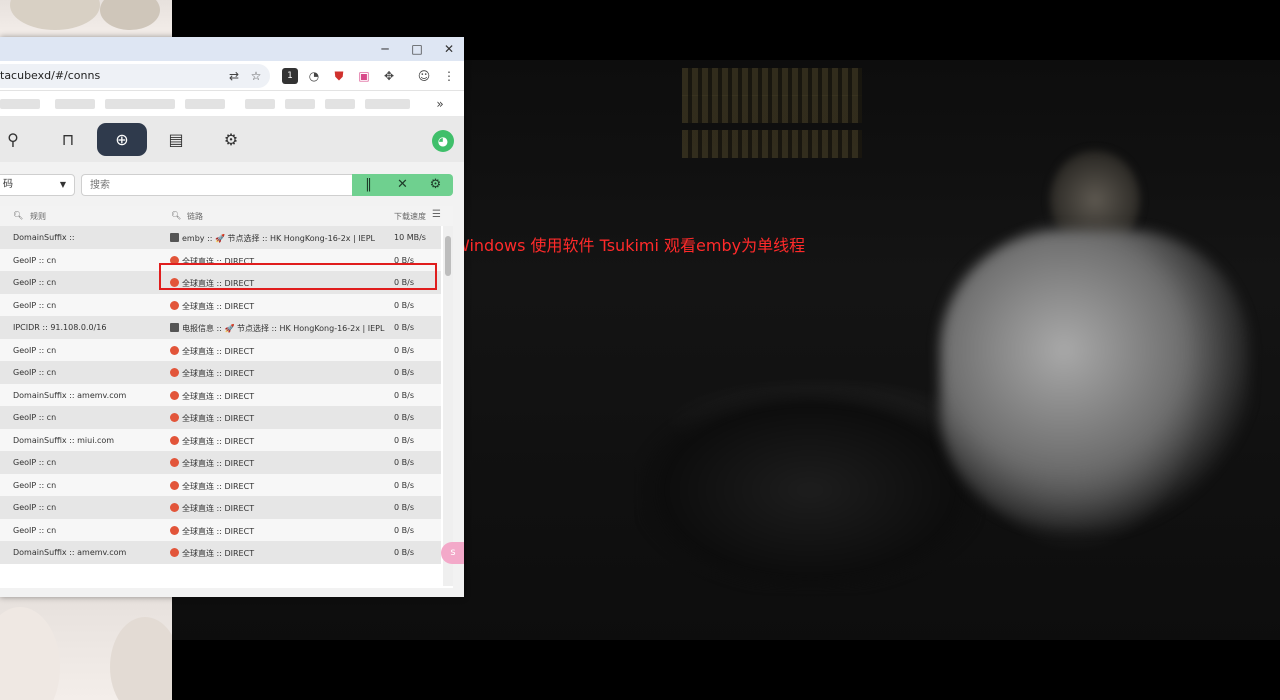 The width and height of the screenshot is (1280, 700). What do you see at coordinates (226, 216) in the screenshot?
I see `table-header: 🔍︎ 规则 🔍︎ 链路 下载速度 ☰` at bounding box center [226, 216].